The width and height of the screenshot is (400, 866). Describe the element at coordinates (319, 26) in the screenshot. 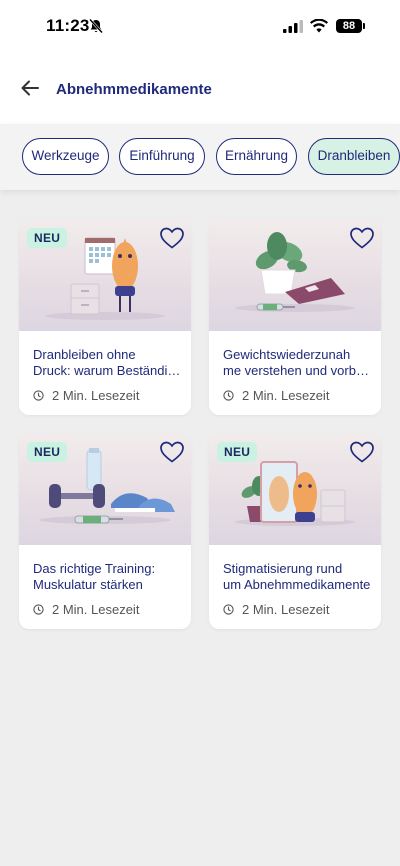

I see `wifi-icon` at that location.